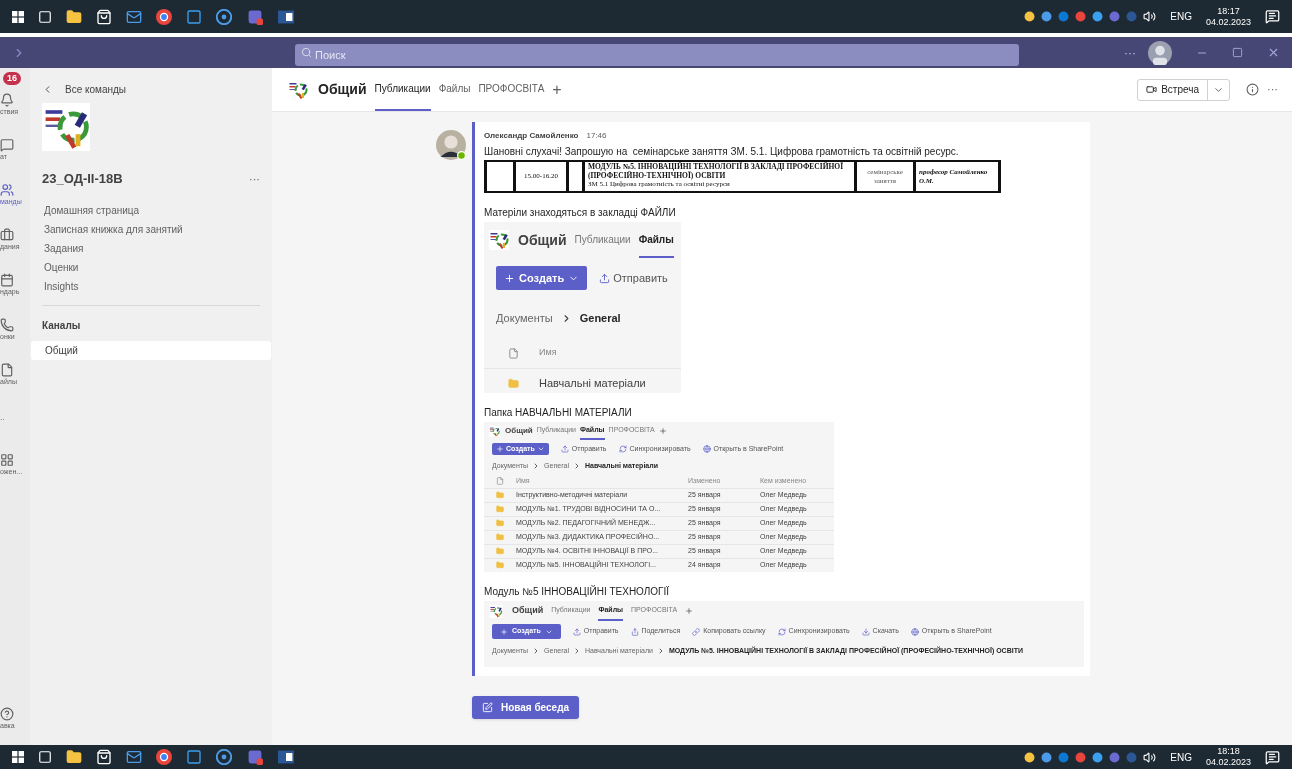 This screenshot has height=769, width=1292. What do you see at coordinates (524, 318) in the screenshot?
I see `breadcrumb-link: Документы` at bounding box center [524, 318].